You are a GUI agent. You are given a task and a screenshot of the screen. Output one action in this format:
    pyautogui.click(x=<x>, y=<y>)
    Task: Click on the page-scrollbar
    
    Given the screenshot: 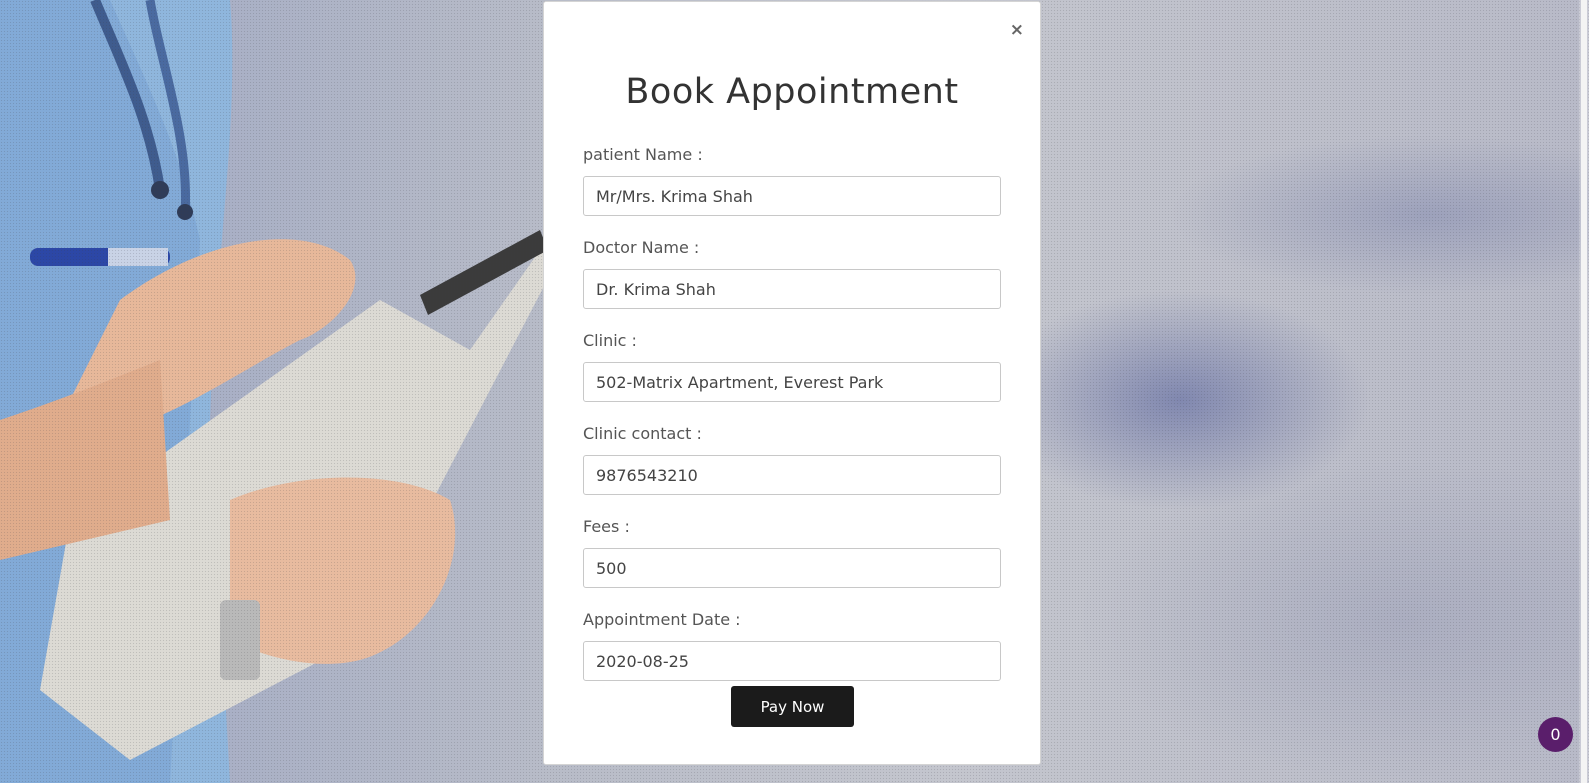 What is the action you would take?
    pyautogui.click(x=1584, y=391)
    